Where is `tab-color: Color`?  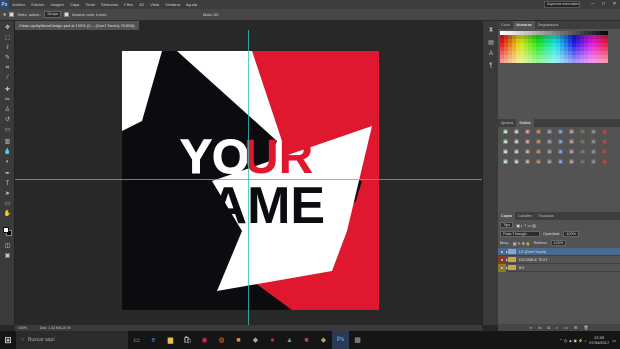
tab-color: Color is located at coordinates (505, 25).